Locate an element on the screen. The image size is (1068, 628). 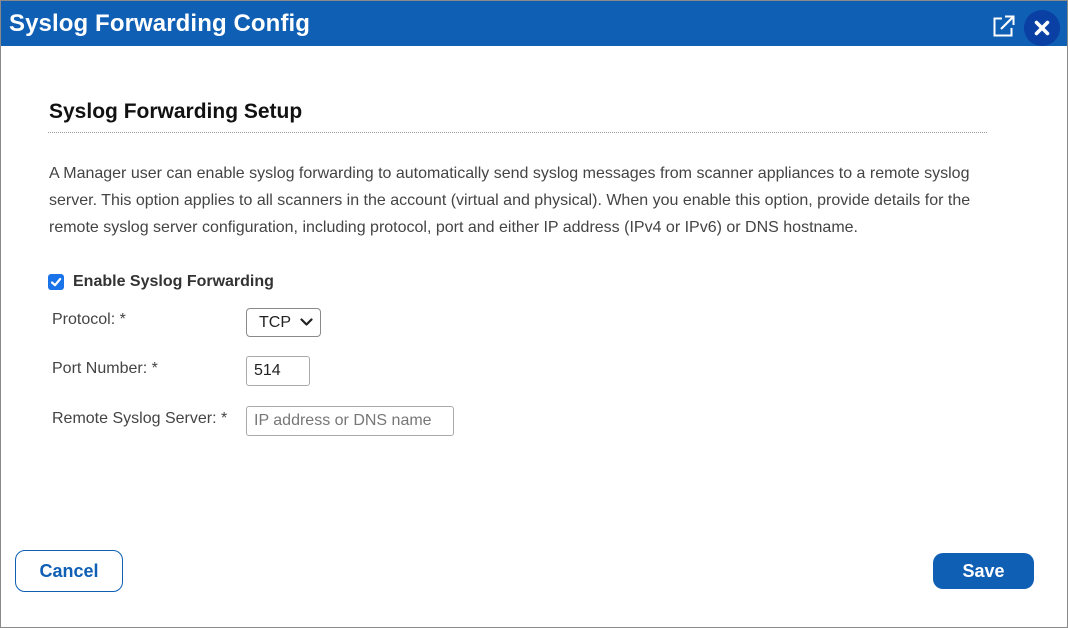
remote-syslog-server-input is located at coordinates (350, 421).